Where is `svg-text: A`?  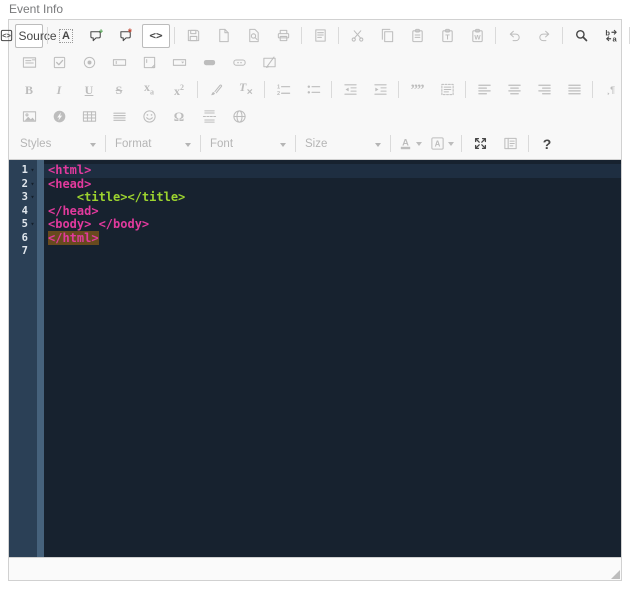
svg-text: A is located at coordinates (405, 142).